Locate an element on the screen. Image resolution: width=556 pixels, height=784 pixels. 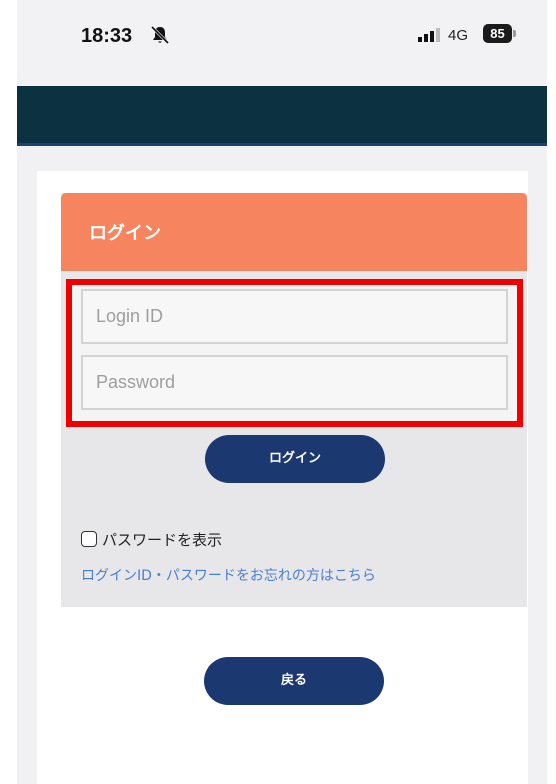
show-password-toggle: パスワードを表示 is located at coordinates (151, 539).